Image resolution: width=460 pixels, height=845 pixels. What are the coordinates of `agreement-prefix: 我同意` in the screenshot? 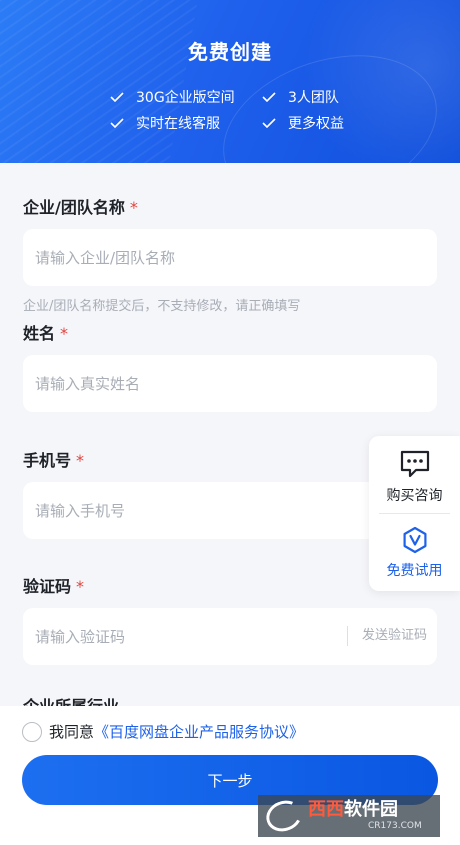 It's located at (72, 732).